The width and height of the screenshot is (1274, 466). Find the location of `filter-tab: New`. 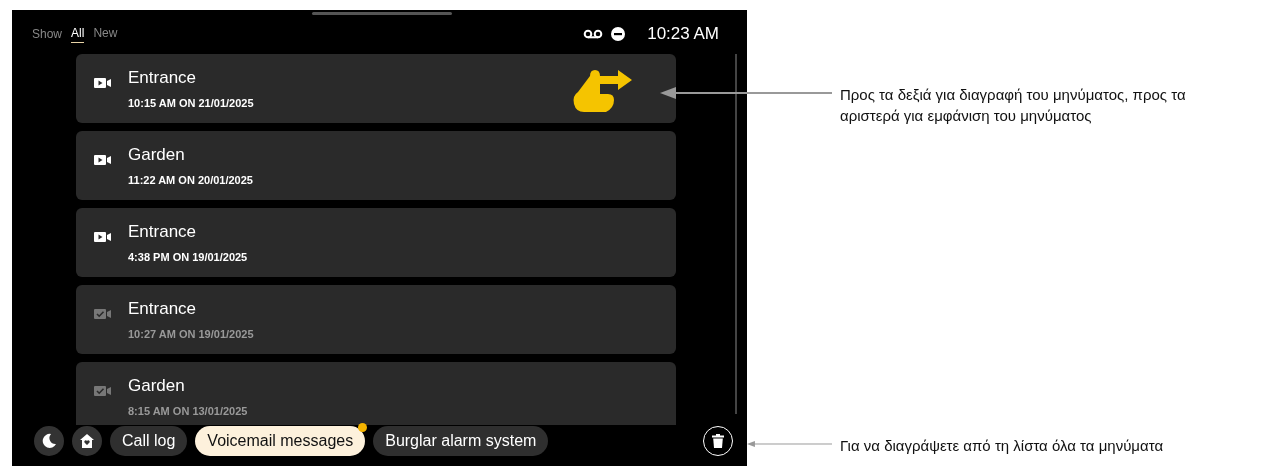

filter-tab: New is located at coordinates (105, 34).